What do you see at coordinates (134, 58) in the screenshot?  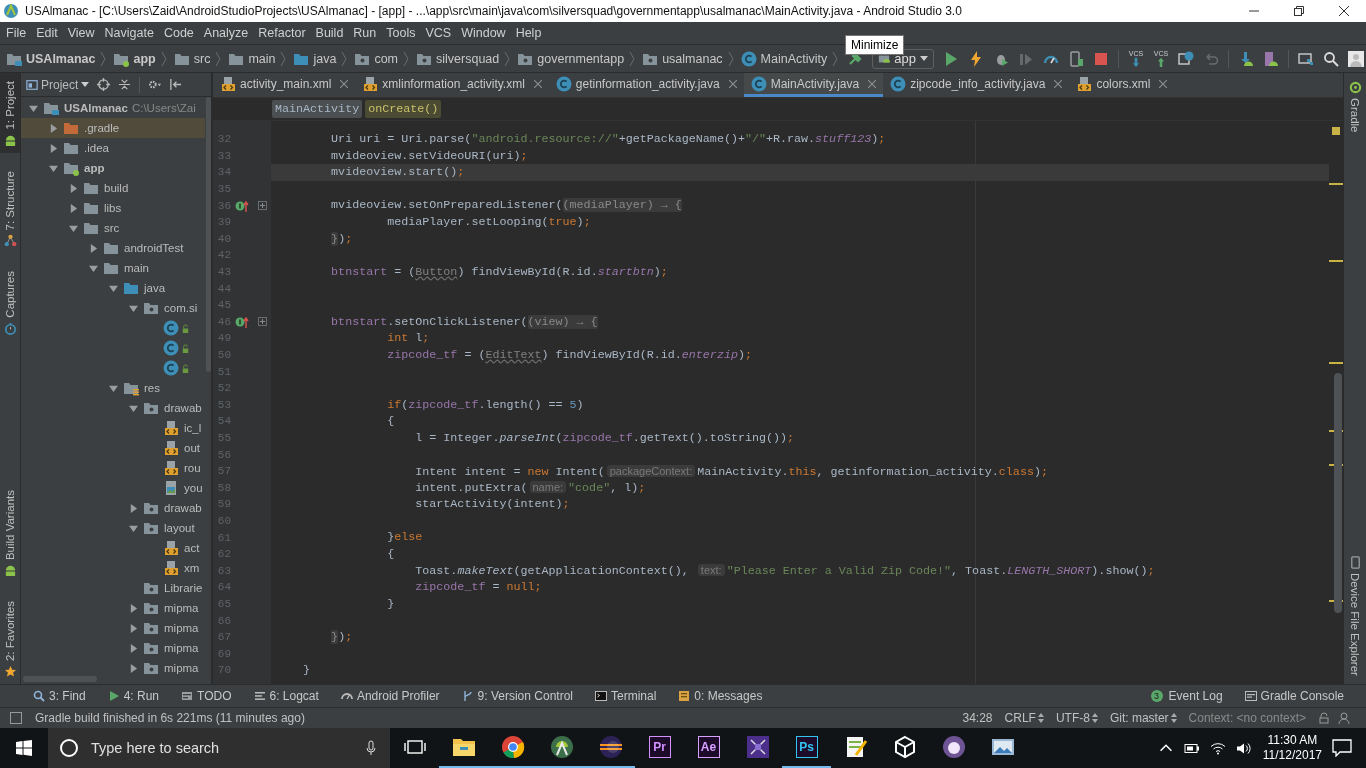 I see `breadcrumb-item: app` at bounding box center [134, 58].